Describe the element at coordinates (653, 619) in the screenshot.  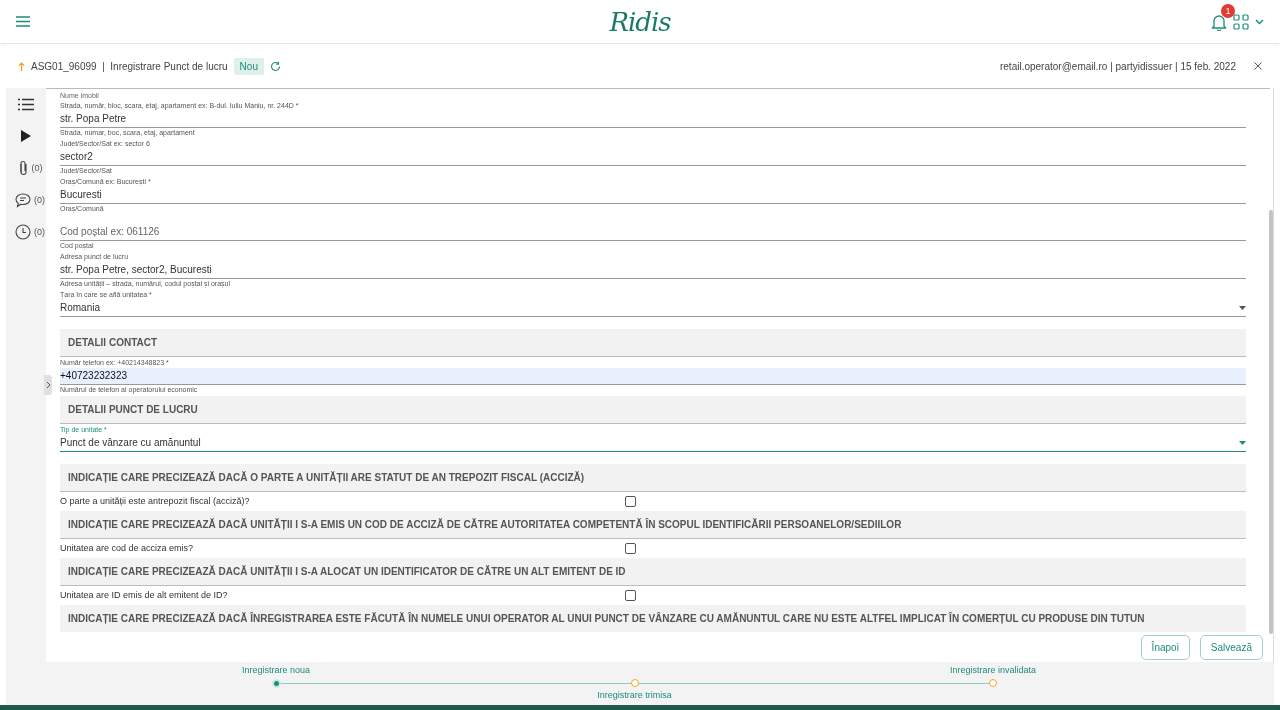
I see `section-header: INDICAȚIE CARE PRECIZEAZĂ DACĂ ÎNREGISTRAREA ESTE FĂCUTĂ ÎN NUMELE UNUI OPERATOR AL UNUI PUNCT DE VÂNZARE CU AMĂNUNTUL CARE NU ESTE ALTFEL IMPLICAT ÎN COMERȚUL CU PRODUSE DIN TUTUN` at that location.